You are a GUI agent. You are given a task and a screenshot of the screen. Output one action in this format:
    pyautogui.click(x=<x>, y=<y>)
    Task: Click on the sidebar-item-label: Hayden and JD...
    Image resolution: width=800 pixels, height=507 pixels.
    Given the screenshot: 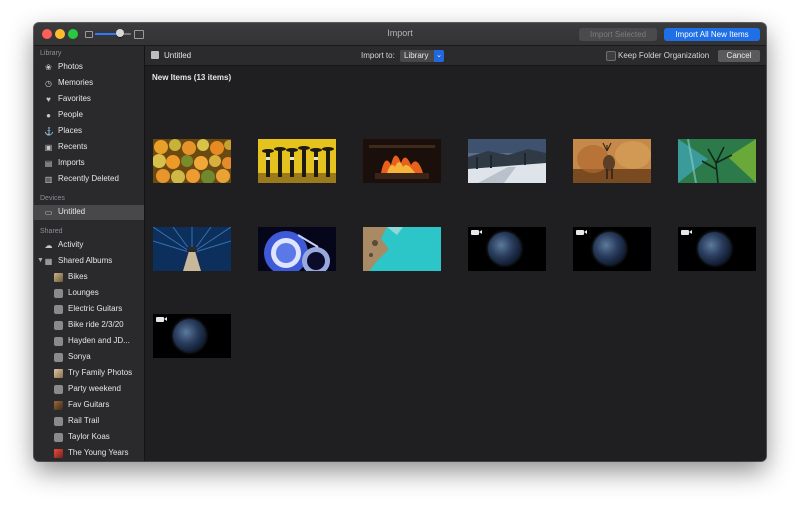 What is the action you would take?
    pyautogui.click(x=99, y=340)
    